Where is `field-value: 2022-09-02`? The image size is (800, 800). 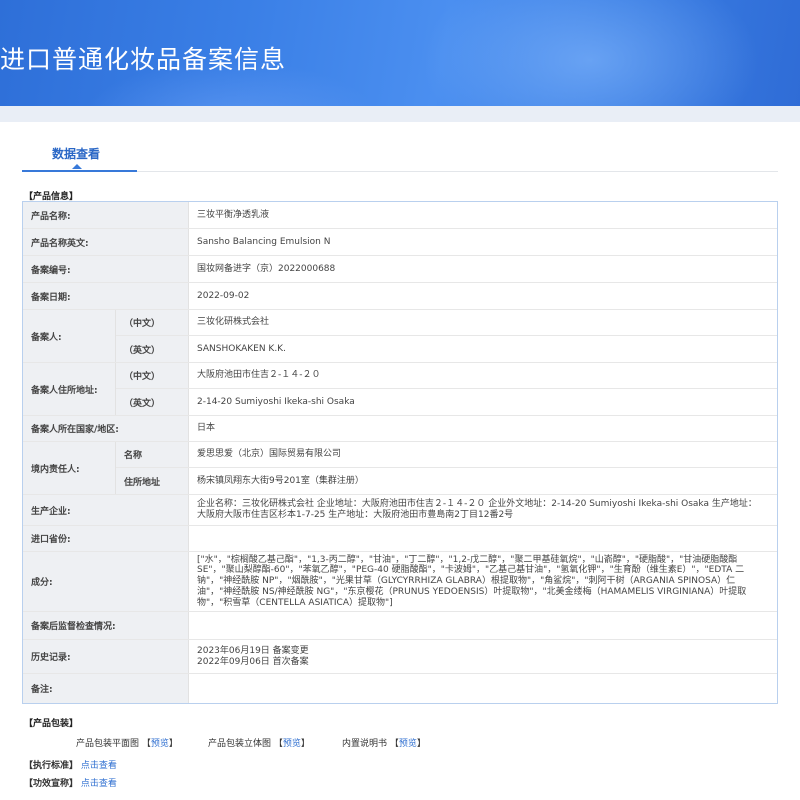 field-value: 2022-09-02 is located at coordinates (223, 295).